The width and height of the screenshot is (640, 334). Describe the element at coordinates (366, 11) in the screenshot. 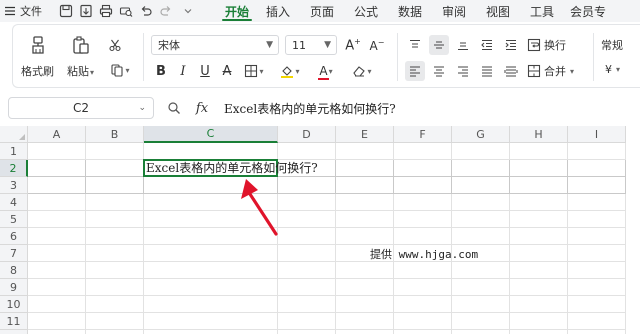

I see `tab-formula: 公式` at that location.